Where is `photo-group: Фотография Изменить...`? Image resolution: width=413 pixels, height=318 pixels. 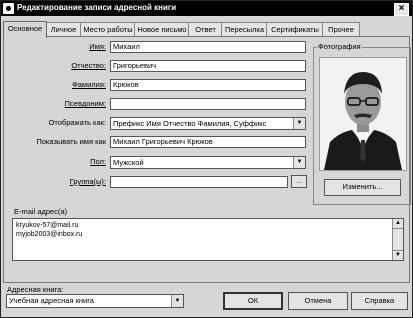 photo-group: Фотография Изменить... is located at coordinates (362, 123).